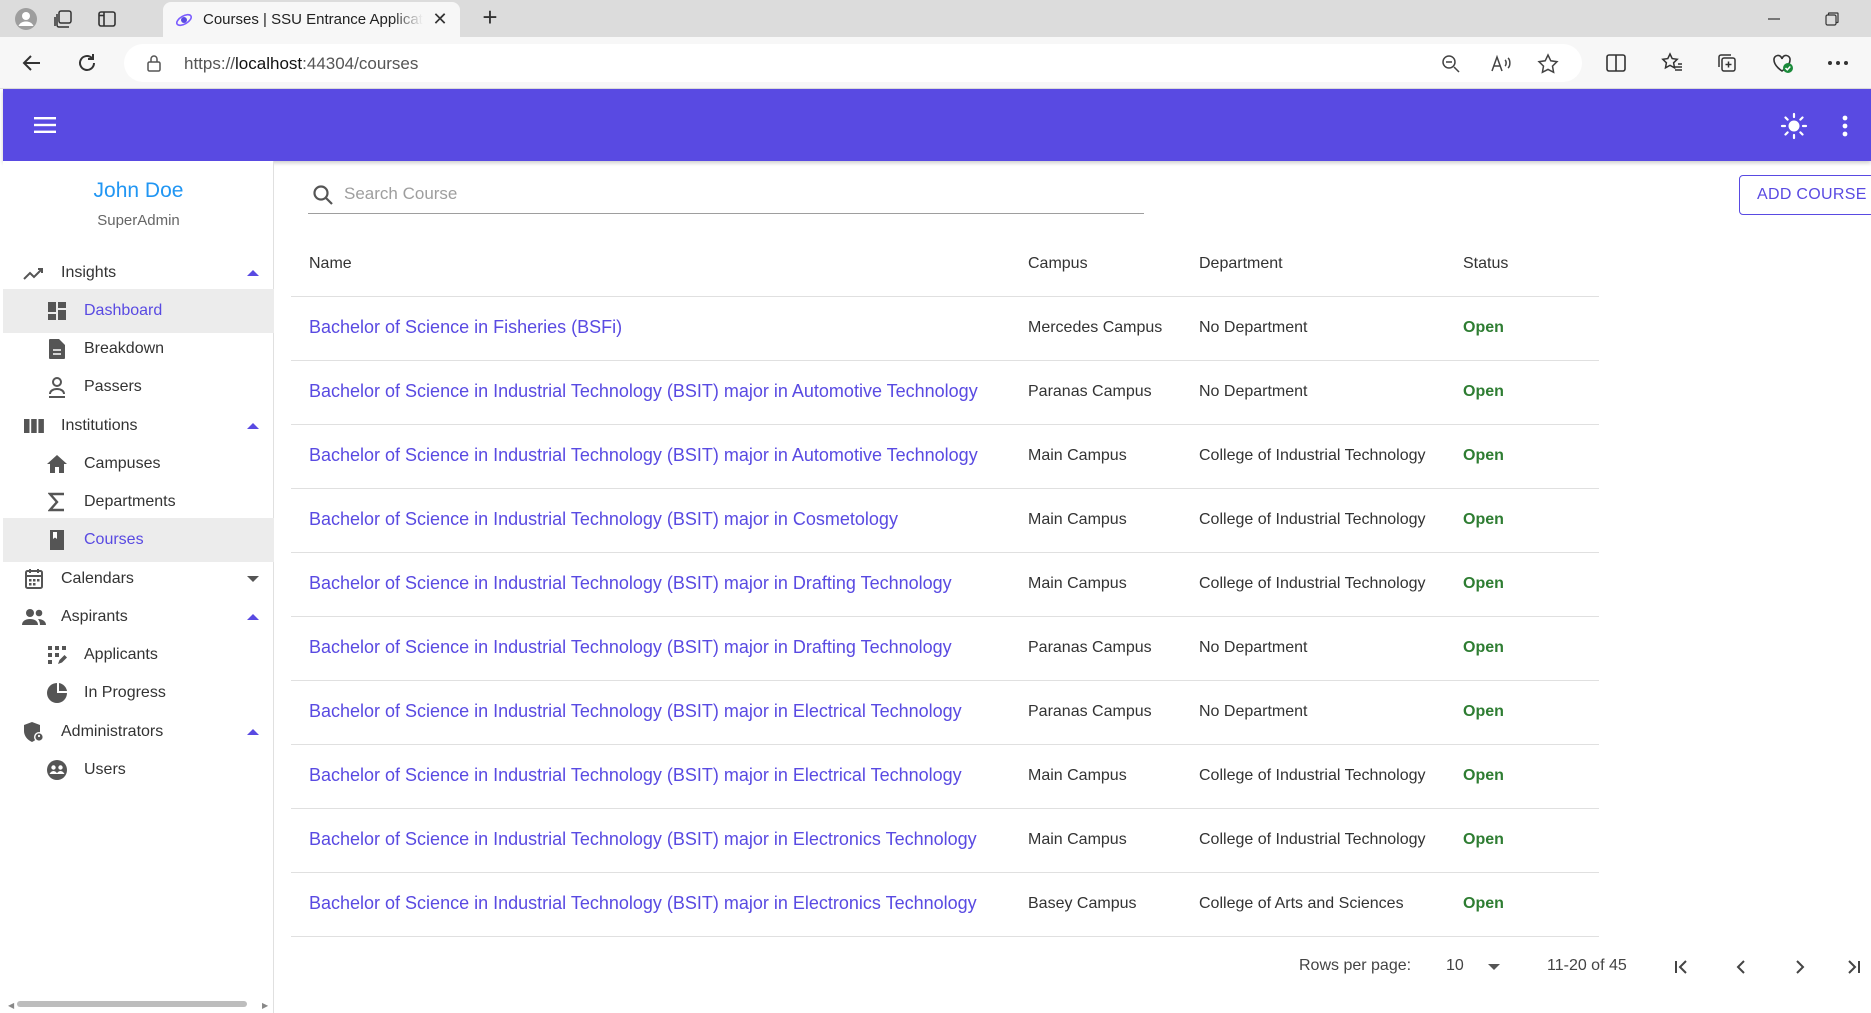  I want to click on split-screen-icon, so click(1616, 63).